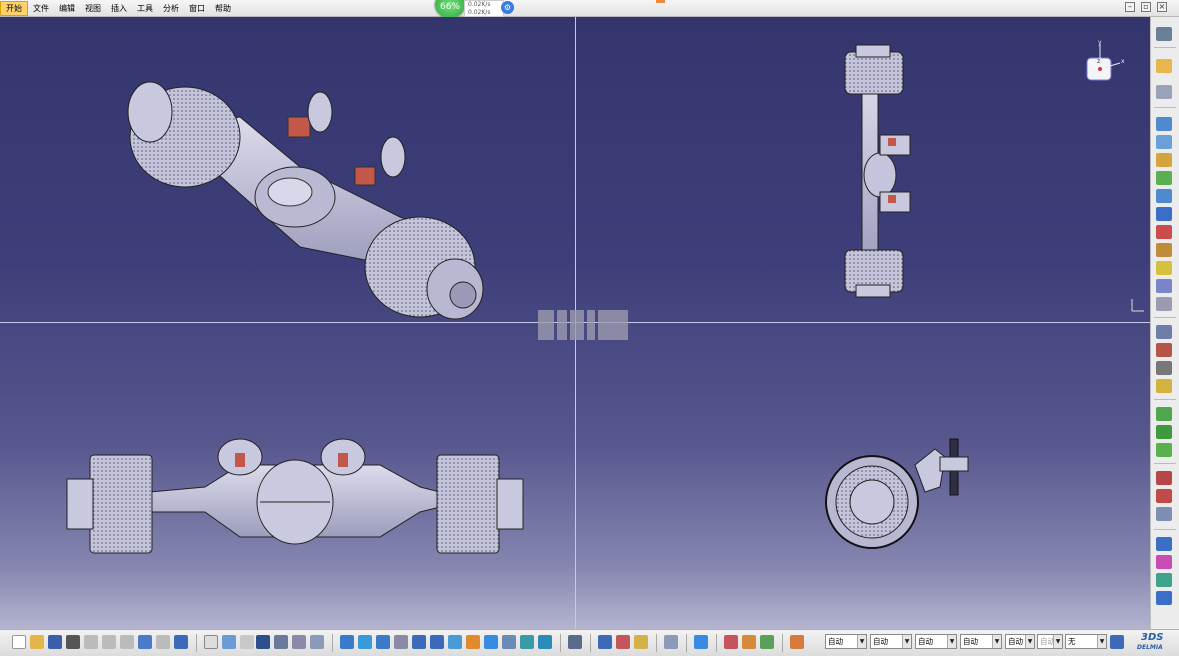 This screenshot has height=656, width=1179. What do you see at coordinates (767, 642) in the screenshot?
I see `environment-icon` at bounding box center [767, 642].